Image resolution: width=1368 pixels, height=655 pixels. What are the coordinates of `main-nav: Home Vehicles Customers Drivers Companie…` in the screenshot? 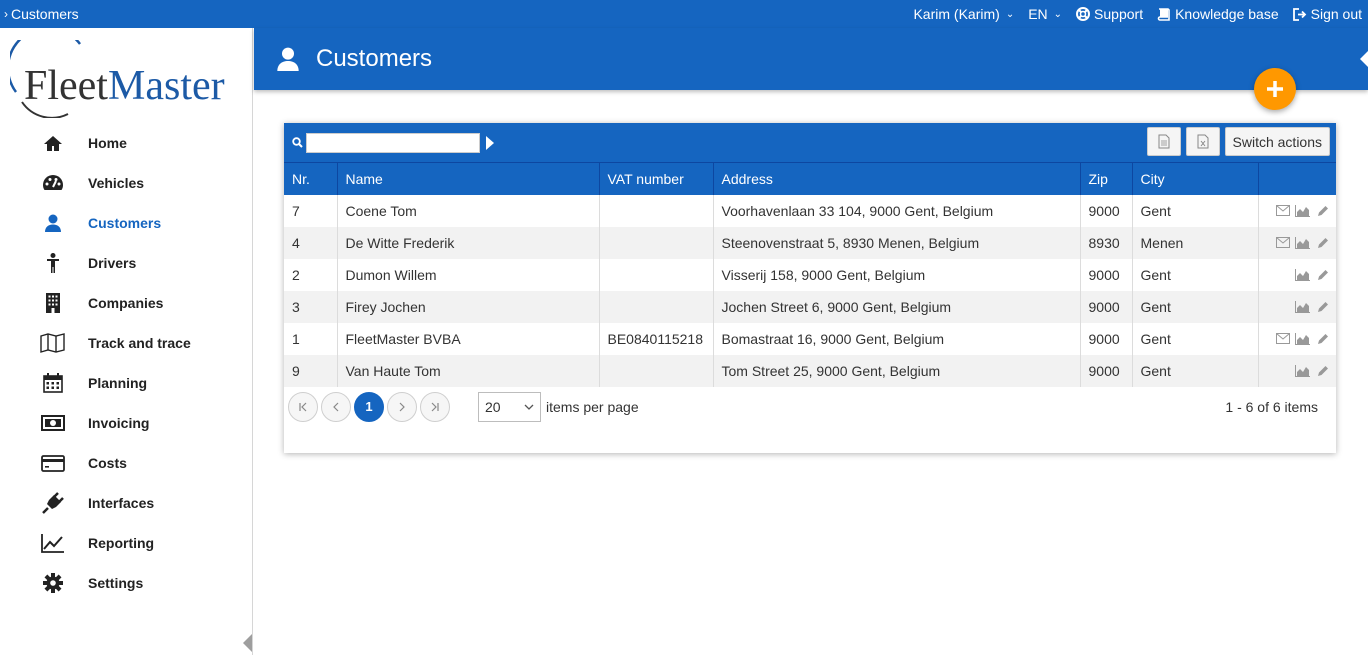 It's located at (126, 363).